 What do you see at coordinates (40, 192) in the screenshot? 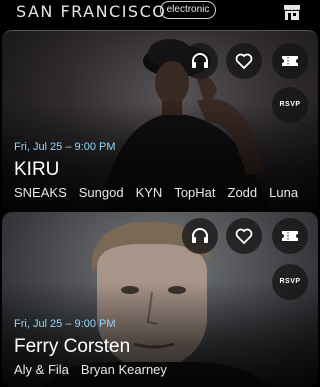
I see `lineup-artist: SNEAKS` at bounding box center [40, 192].